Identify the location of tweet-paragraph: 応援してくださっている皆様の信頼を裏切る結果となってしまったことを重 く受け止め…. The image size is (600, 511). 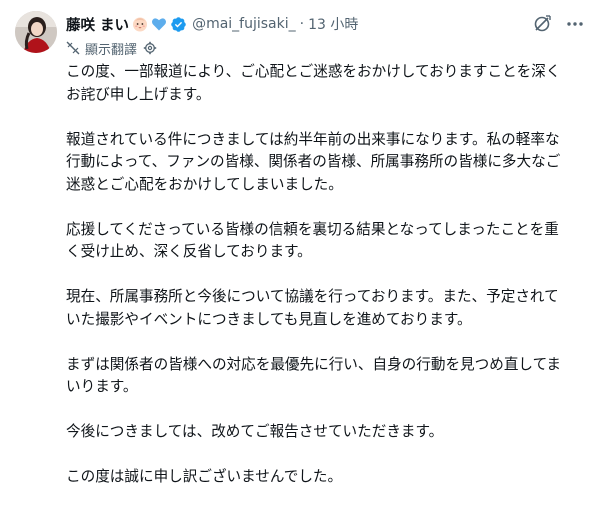
(312, 240).